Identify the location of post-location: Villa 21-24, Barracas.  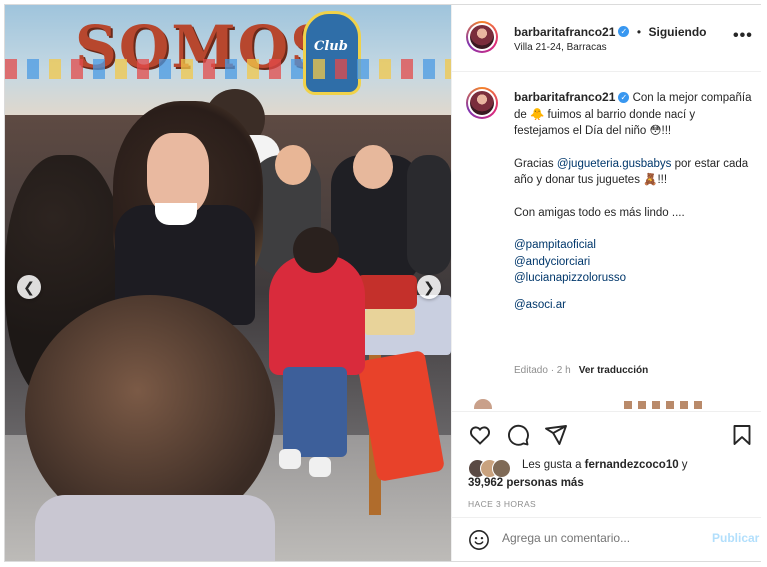
(560, 47).